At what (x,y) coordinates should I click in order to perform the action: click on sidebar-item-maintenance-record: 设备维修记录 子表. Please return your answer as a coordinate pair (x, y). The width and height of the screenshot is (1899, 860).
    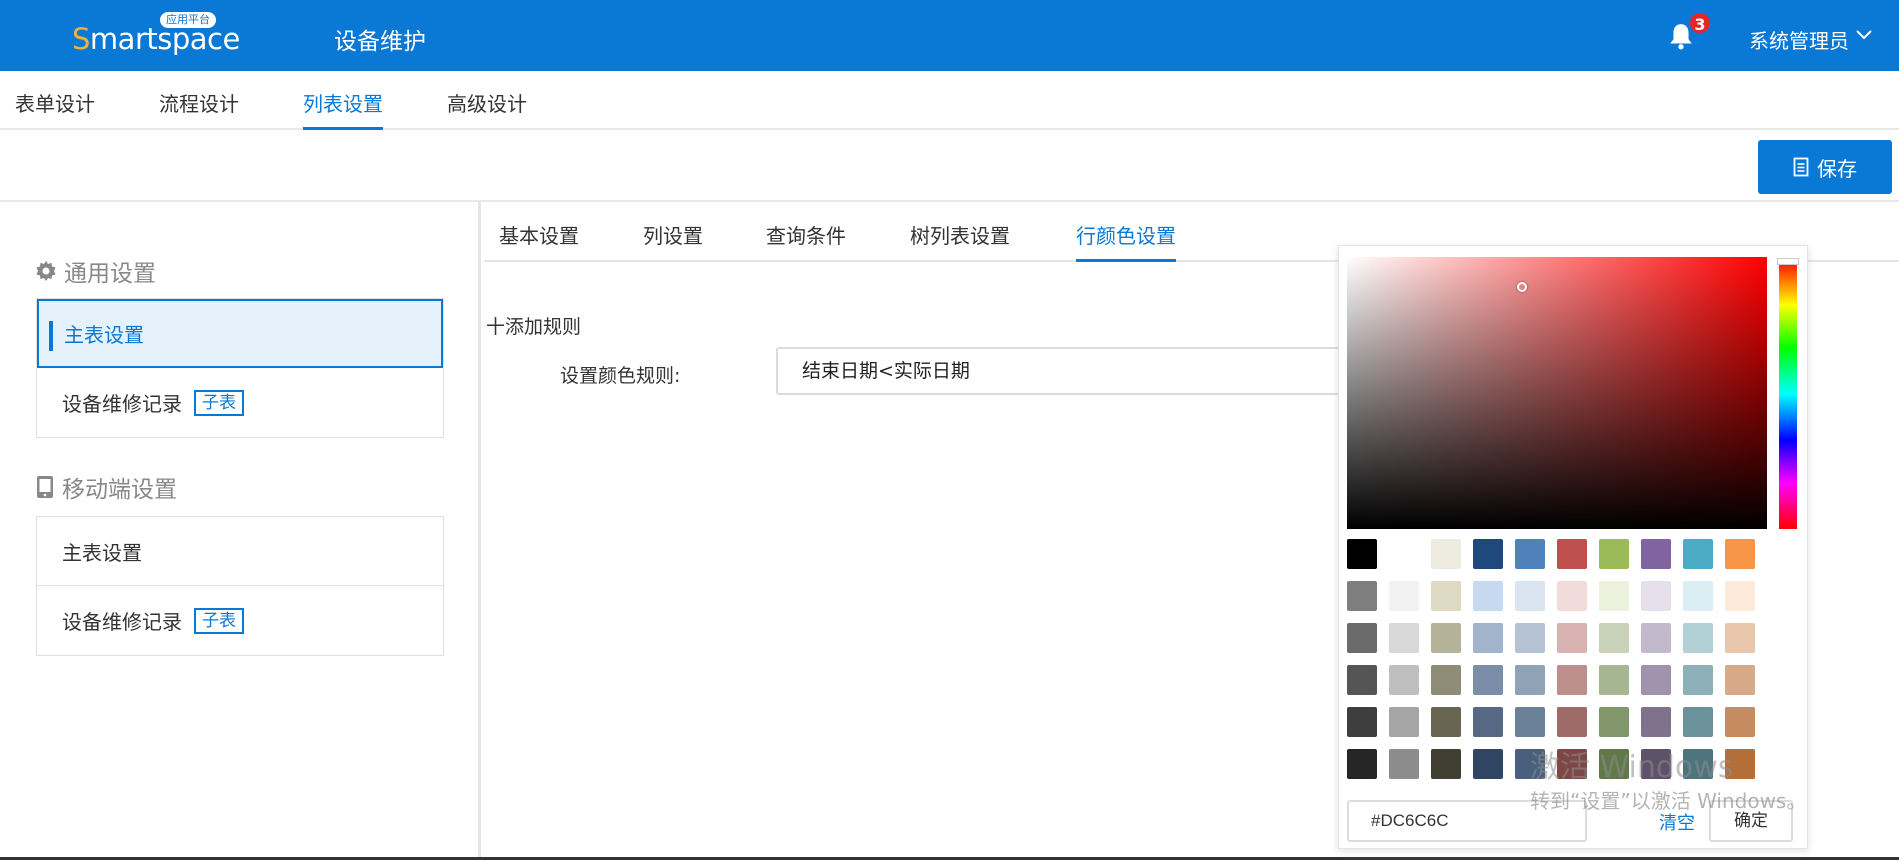
    Looking at the image, I should click on (240, 402).